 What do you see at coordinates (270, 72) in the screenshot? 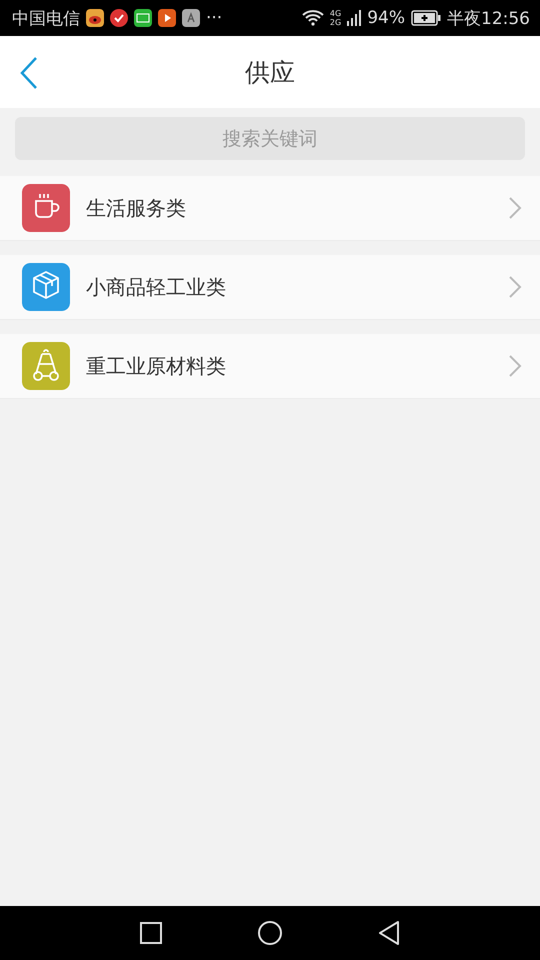
I see `page-title: 供应` at bounding box center [270, 72].